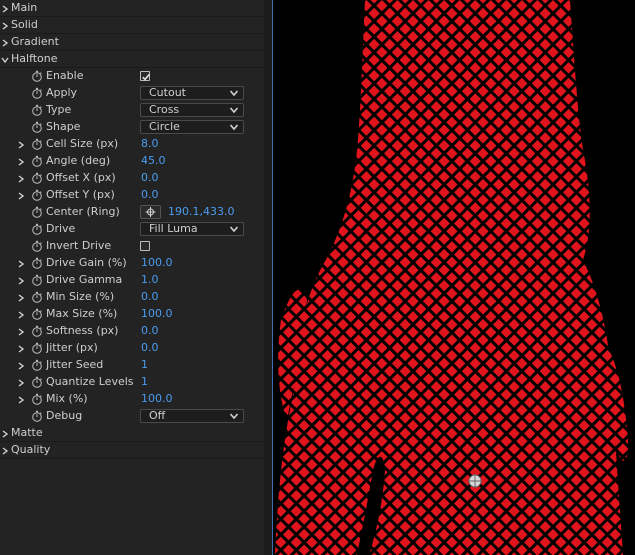 The height and width of the screenshot is (555, 635). I want to click on param-row-shape: Shape Circle, so click(132, 127).